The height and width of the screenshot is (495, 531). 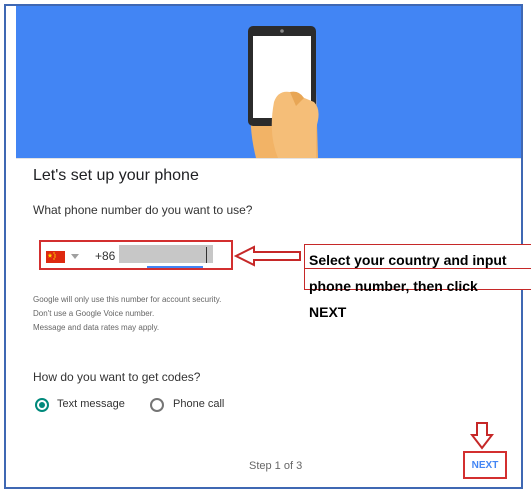 What do you see at coordinates (94, 313) in the screenshot?
I see `disclaimer-line-2: Don't use a Google Voice number.` at bounding box center [94, 313].